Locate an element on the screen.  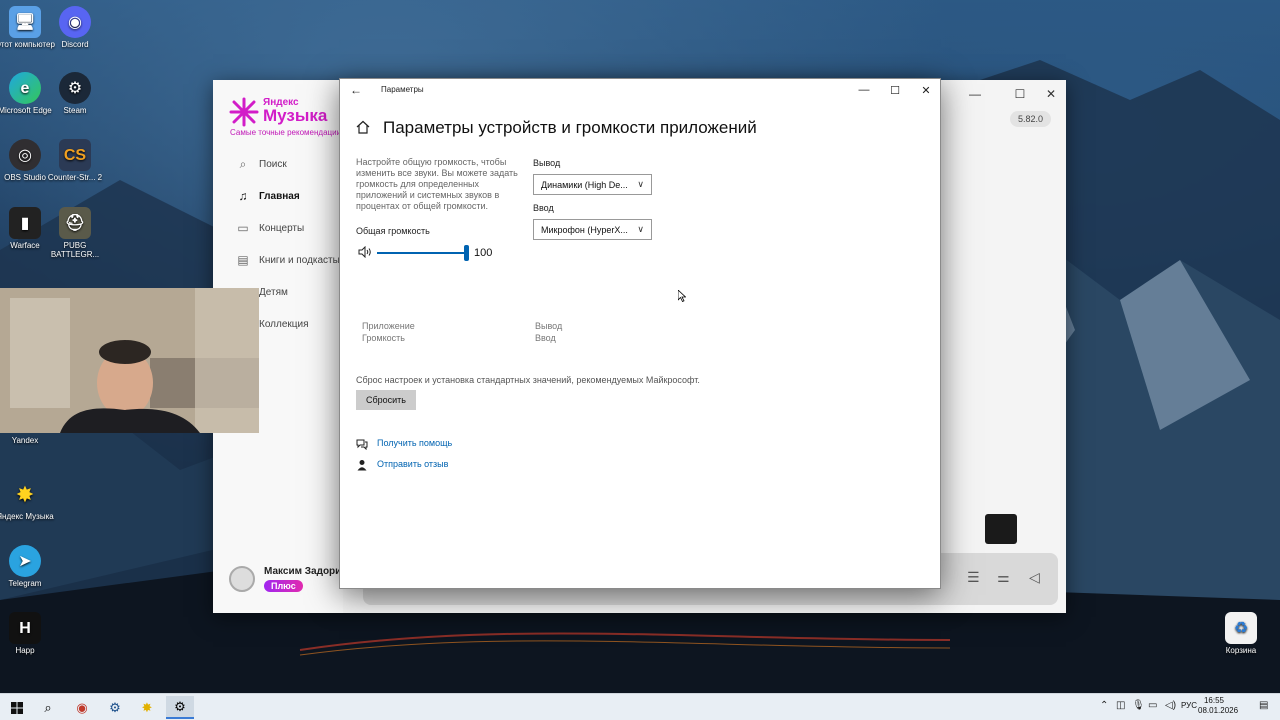
cs2-icon: CS is located at coordinates (75, 155).